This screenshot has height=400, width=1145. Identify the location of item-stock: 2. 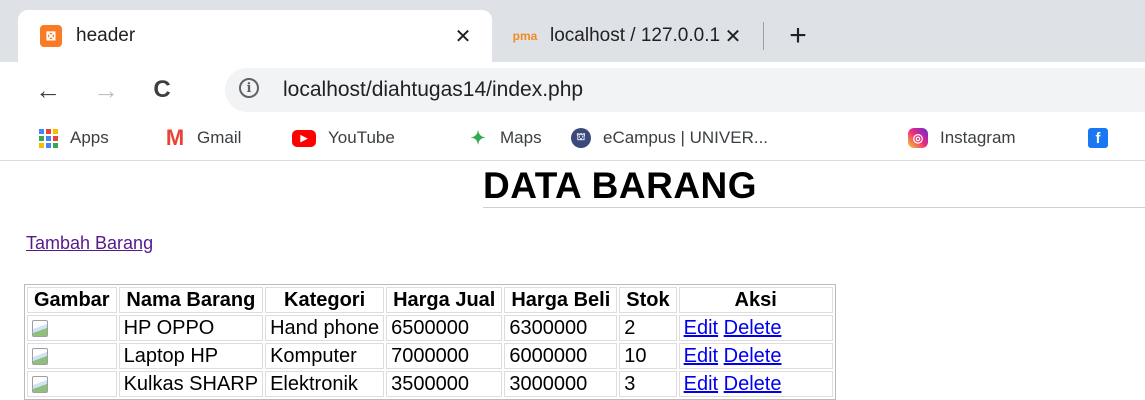
(648, 328).